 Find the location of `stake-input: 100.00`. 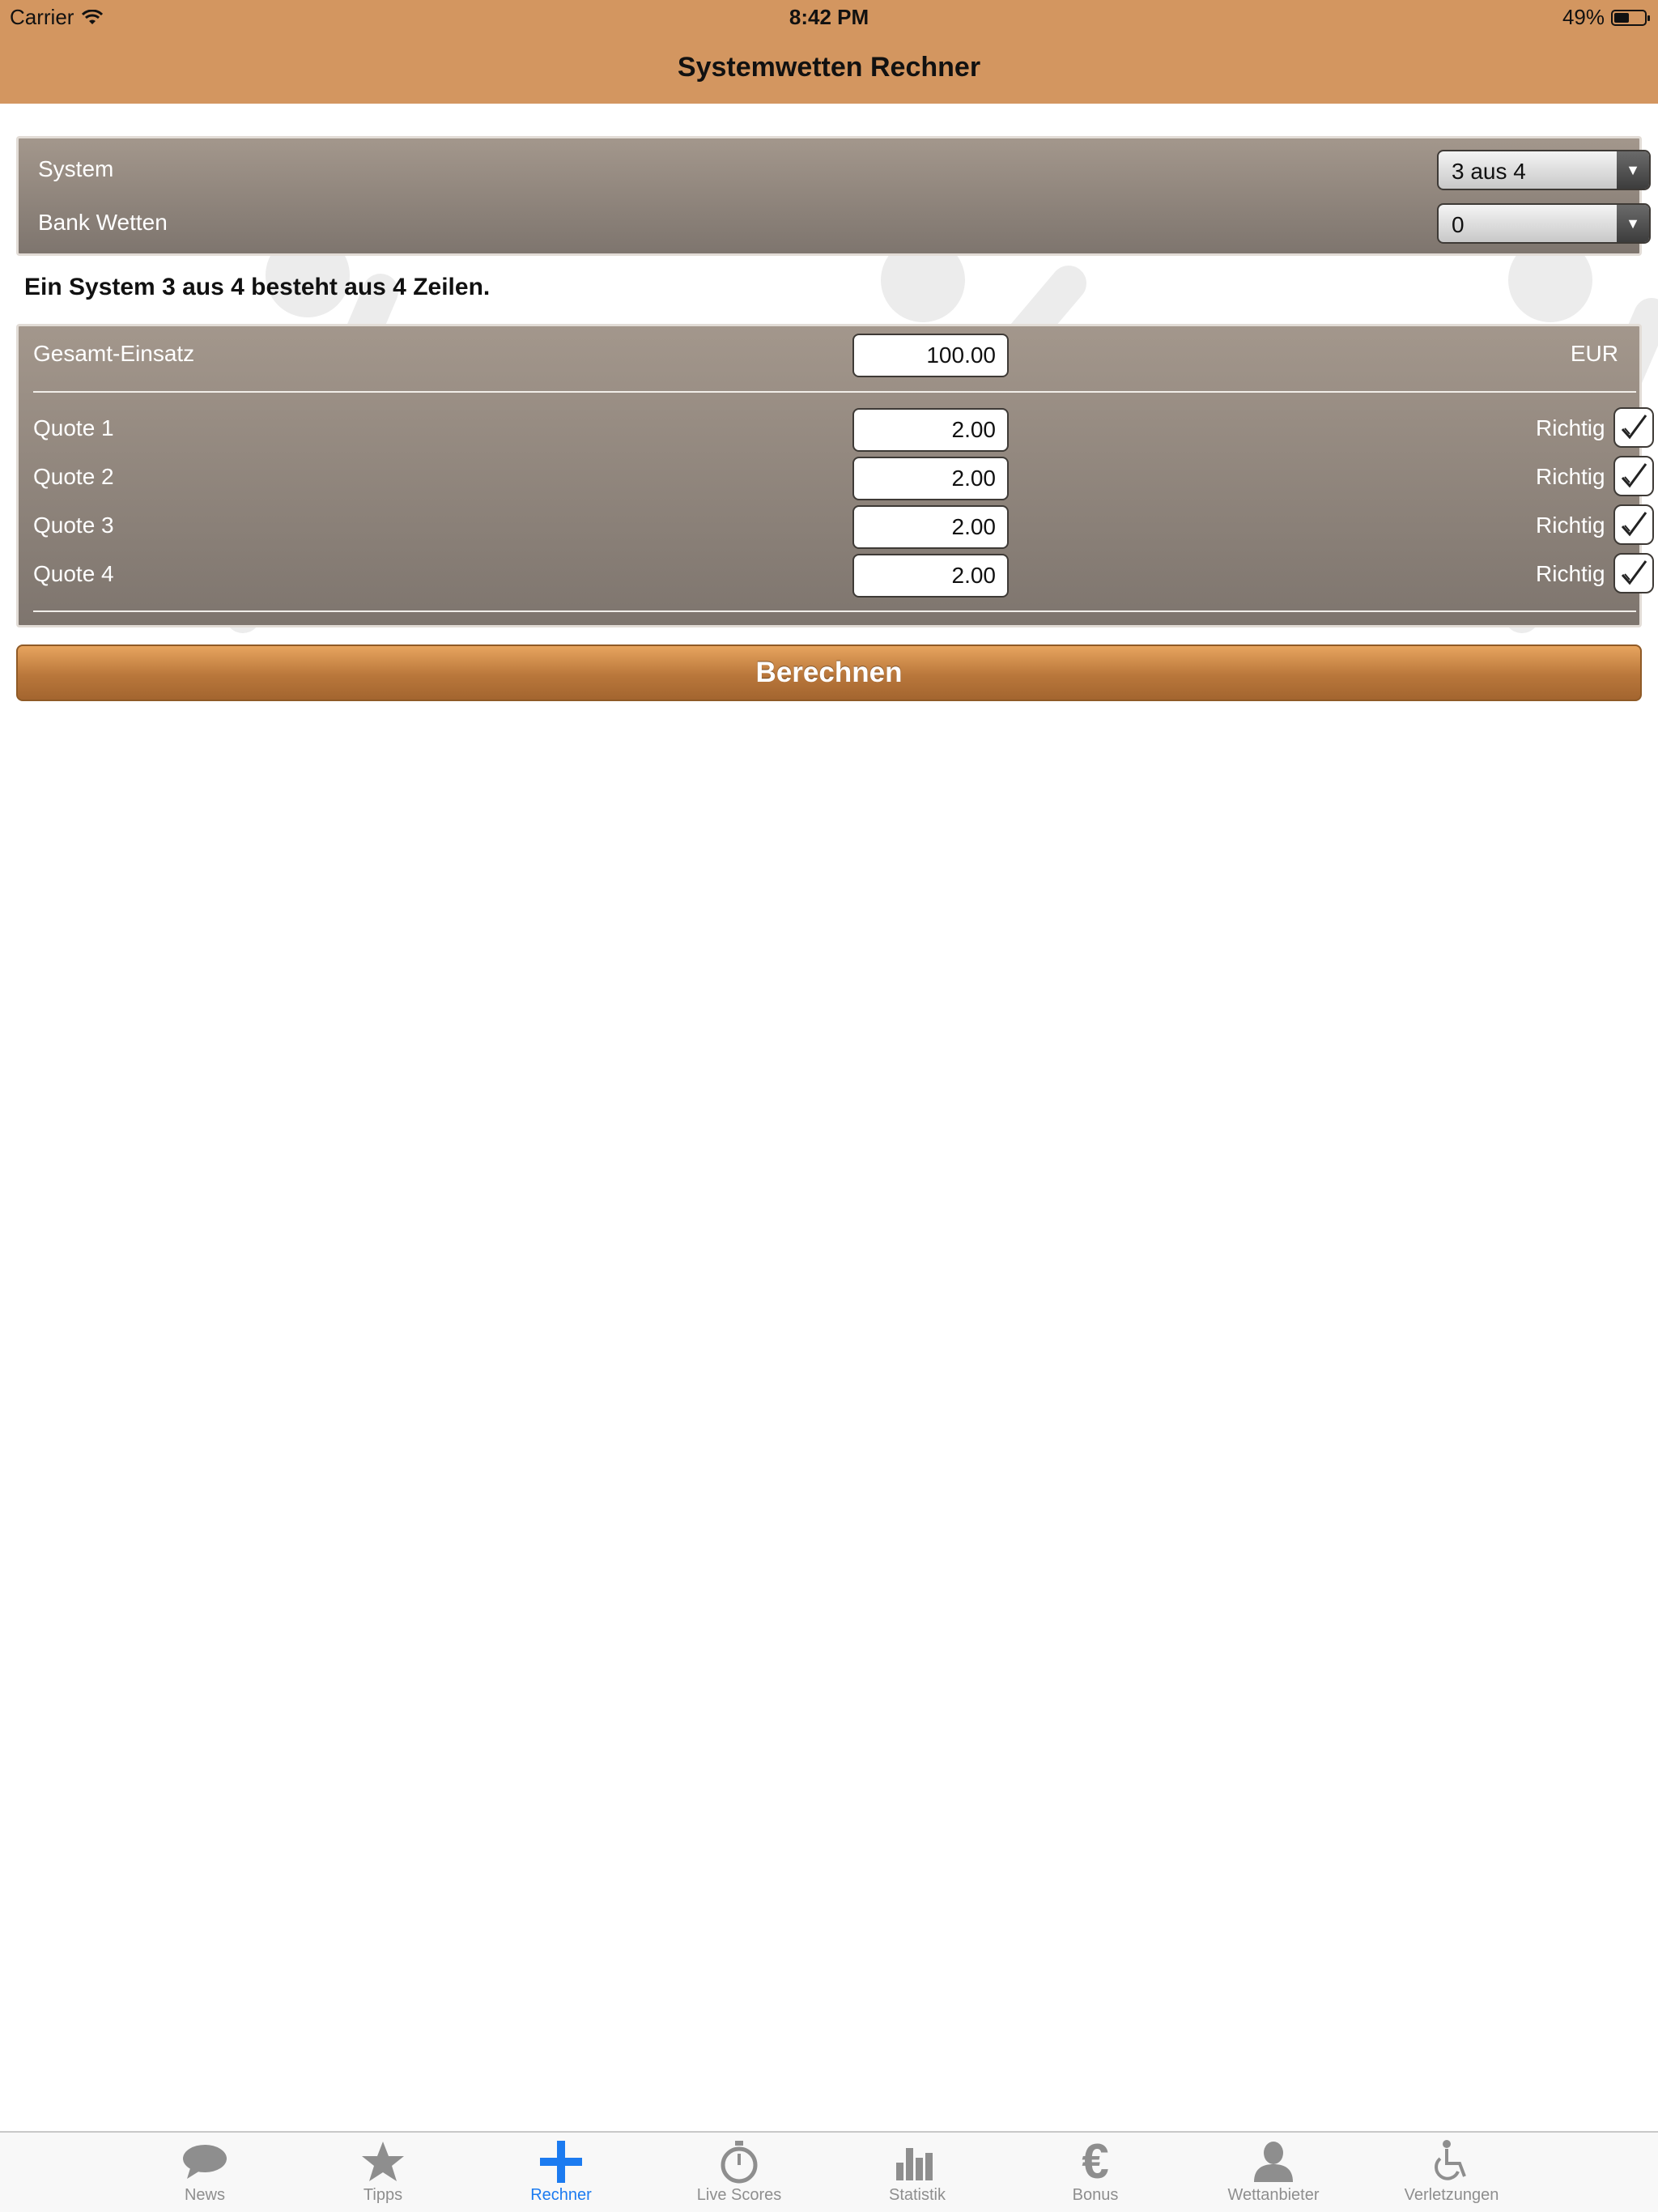

stake-input: 100.00 is located at coordinates (930, 356).